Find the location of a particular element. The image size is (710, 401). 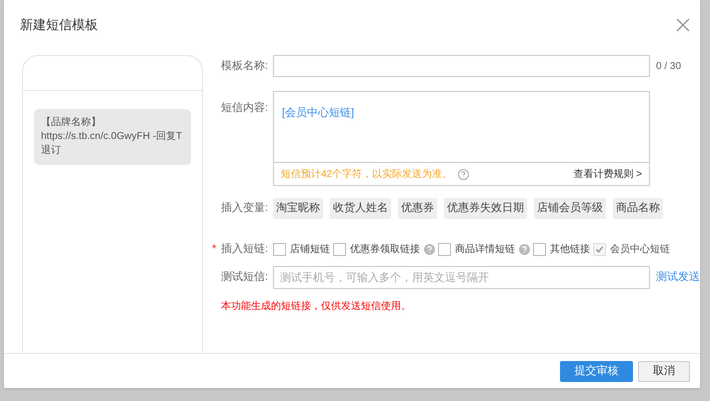

phone-number-field: 测试手机号，可输入多个，用英文逗号隔开 is located at coordinates (461, 277).